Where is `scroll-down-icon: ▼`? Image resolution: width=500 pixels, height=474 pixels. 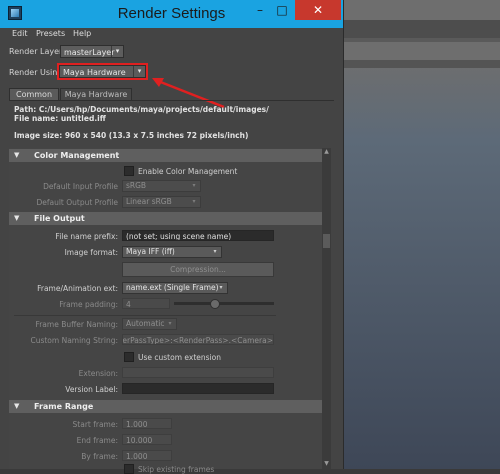 scroll-down-icon: ▼ is located at coordinates (326, 464).